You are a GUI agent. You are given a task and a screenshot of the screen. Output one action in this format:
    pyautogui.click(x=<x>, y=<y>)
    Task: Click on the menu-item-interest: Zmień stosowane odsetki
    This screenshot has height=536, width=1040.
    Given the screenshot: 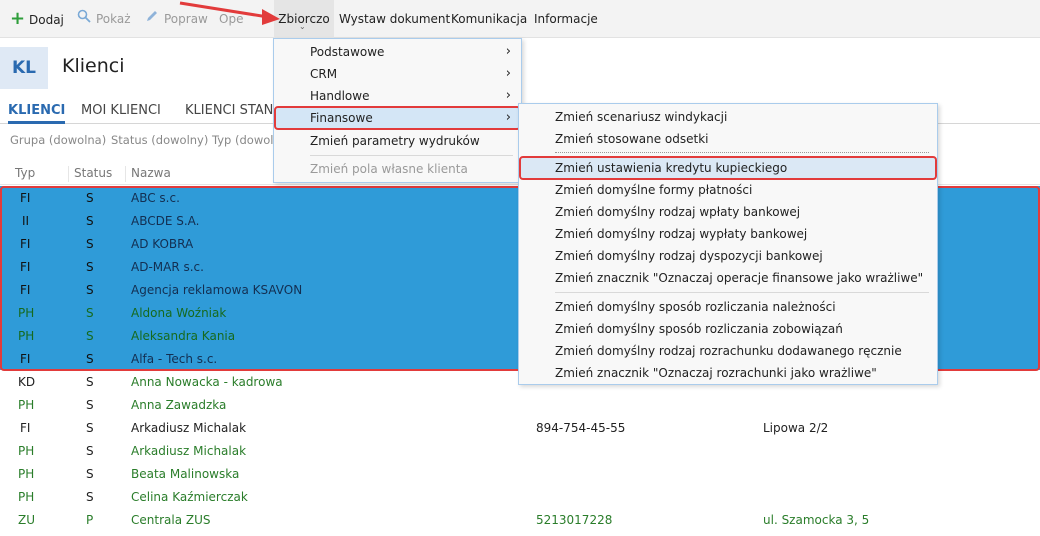 What is the action you would take?
    pyautogui.click(x=728, y=139)
    